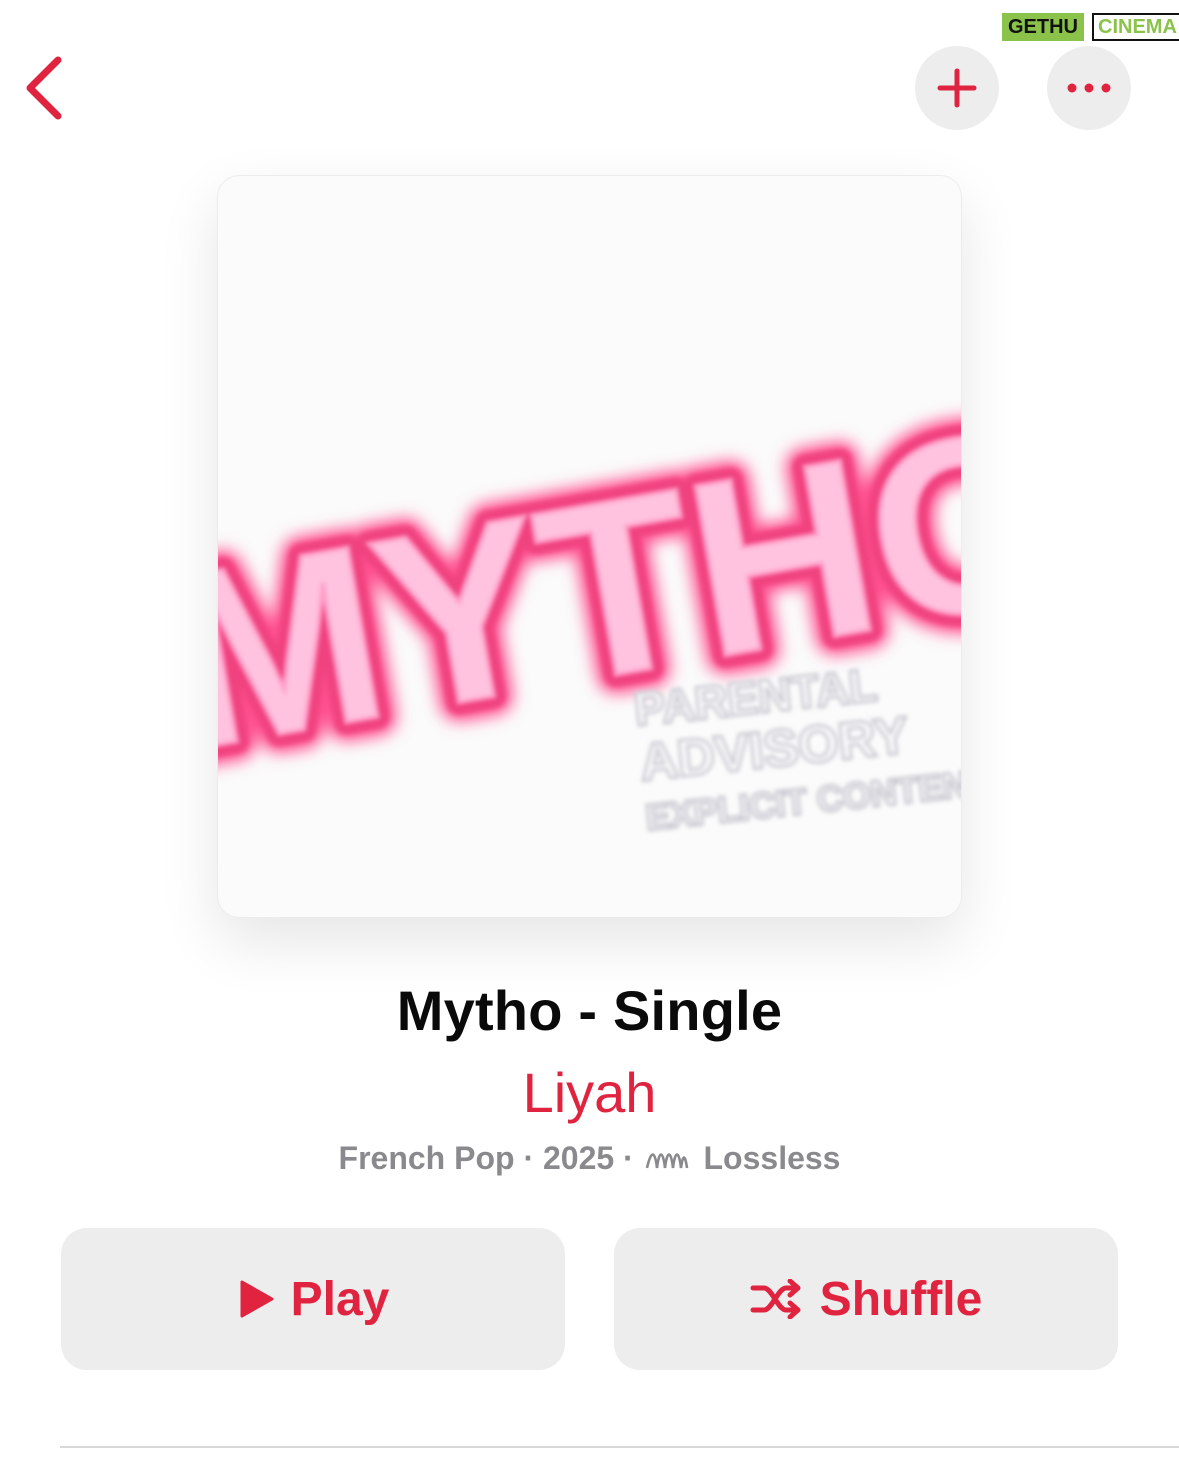 This screenshot has width=1179, height=1473. What do you see at coordinates (44, 88) in the screenshot?
I see `chevron-left-icon` at bounding box center [44, 88].